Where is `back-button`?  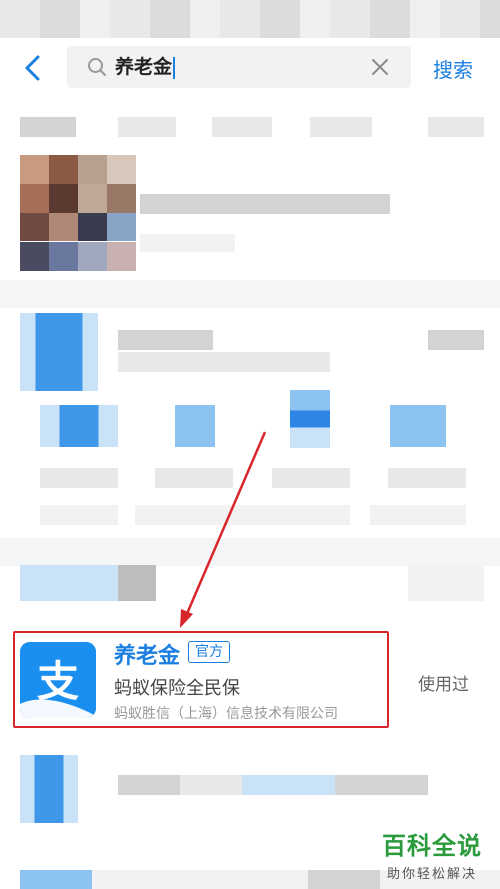
back-button is located at coordinates (34, 68).